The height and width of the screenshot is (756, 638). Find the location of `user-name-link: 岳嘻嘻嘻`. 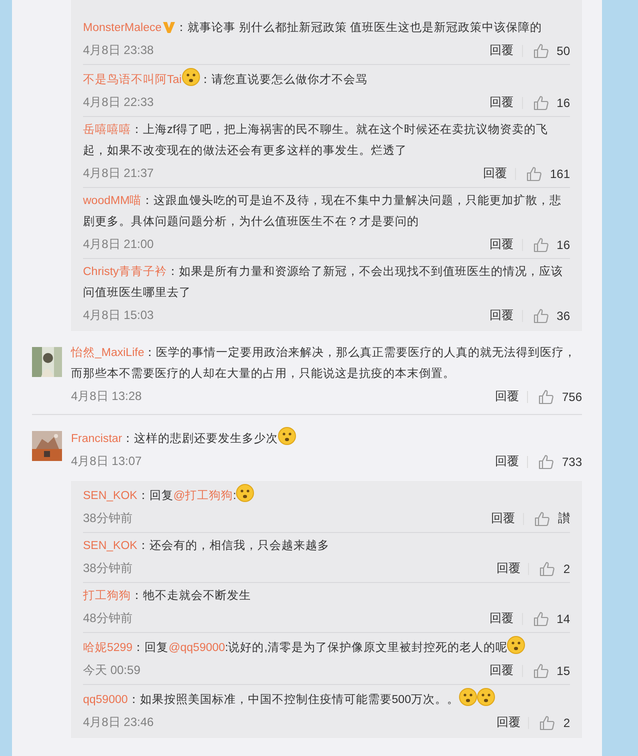

user-name-link: 岳嘻嘻嘻 is located at coordinates (107, 130).